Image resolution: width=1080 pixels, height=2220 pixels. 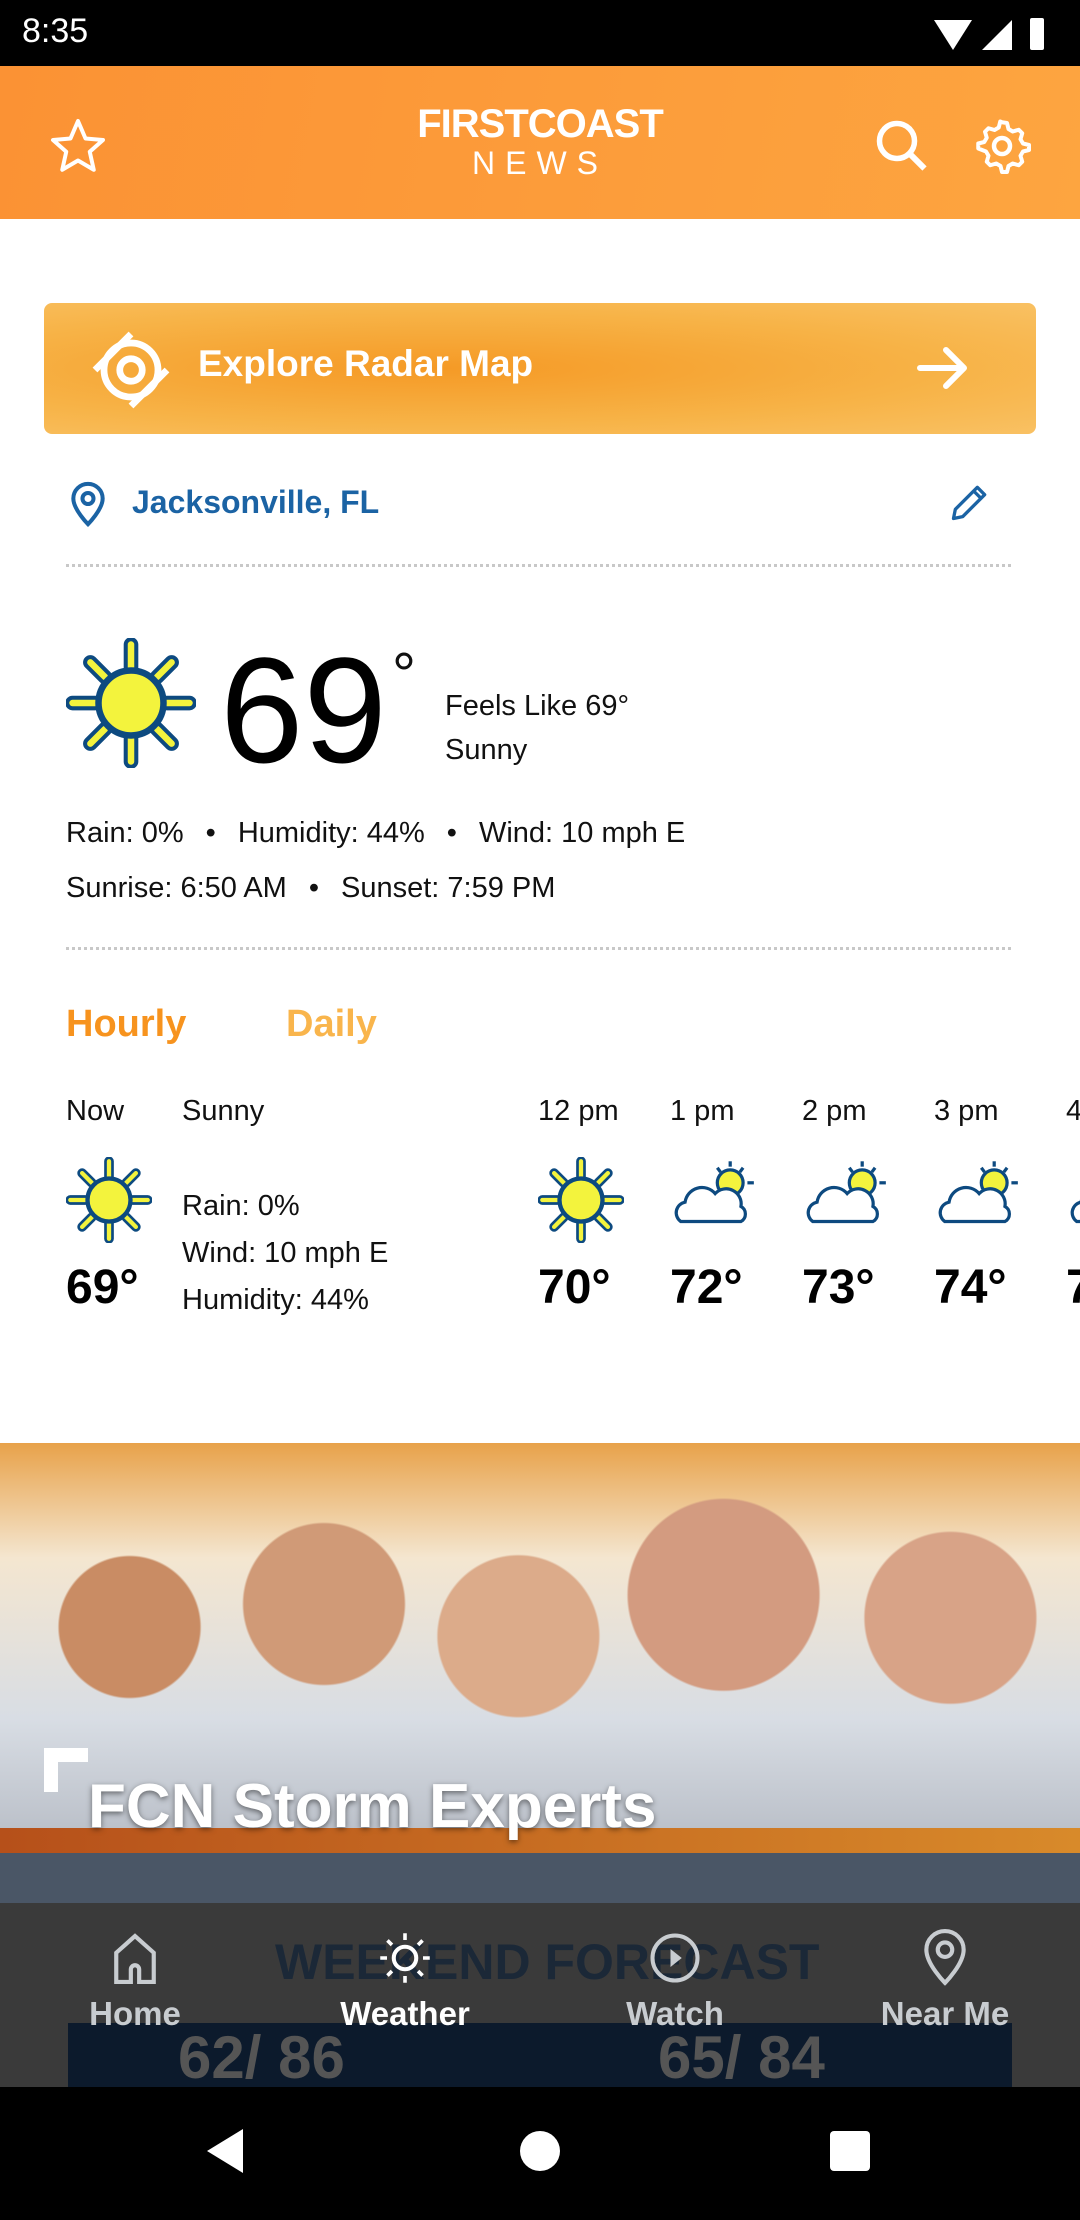 What do you see at coordinates (241, 1206) in the screenshot?
I see `hour-rain: Rain: 0%` at bounding box center [241, 1206].